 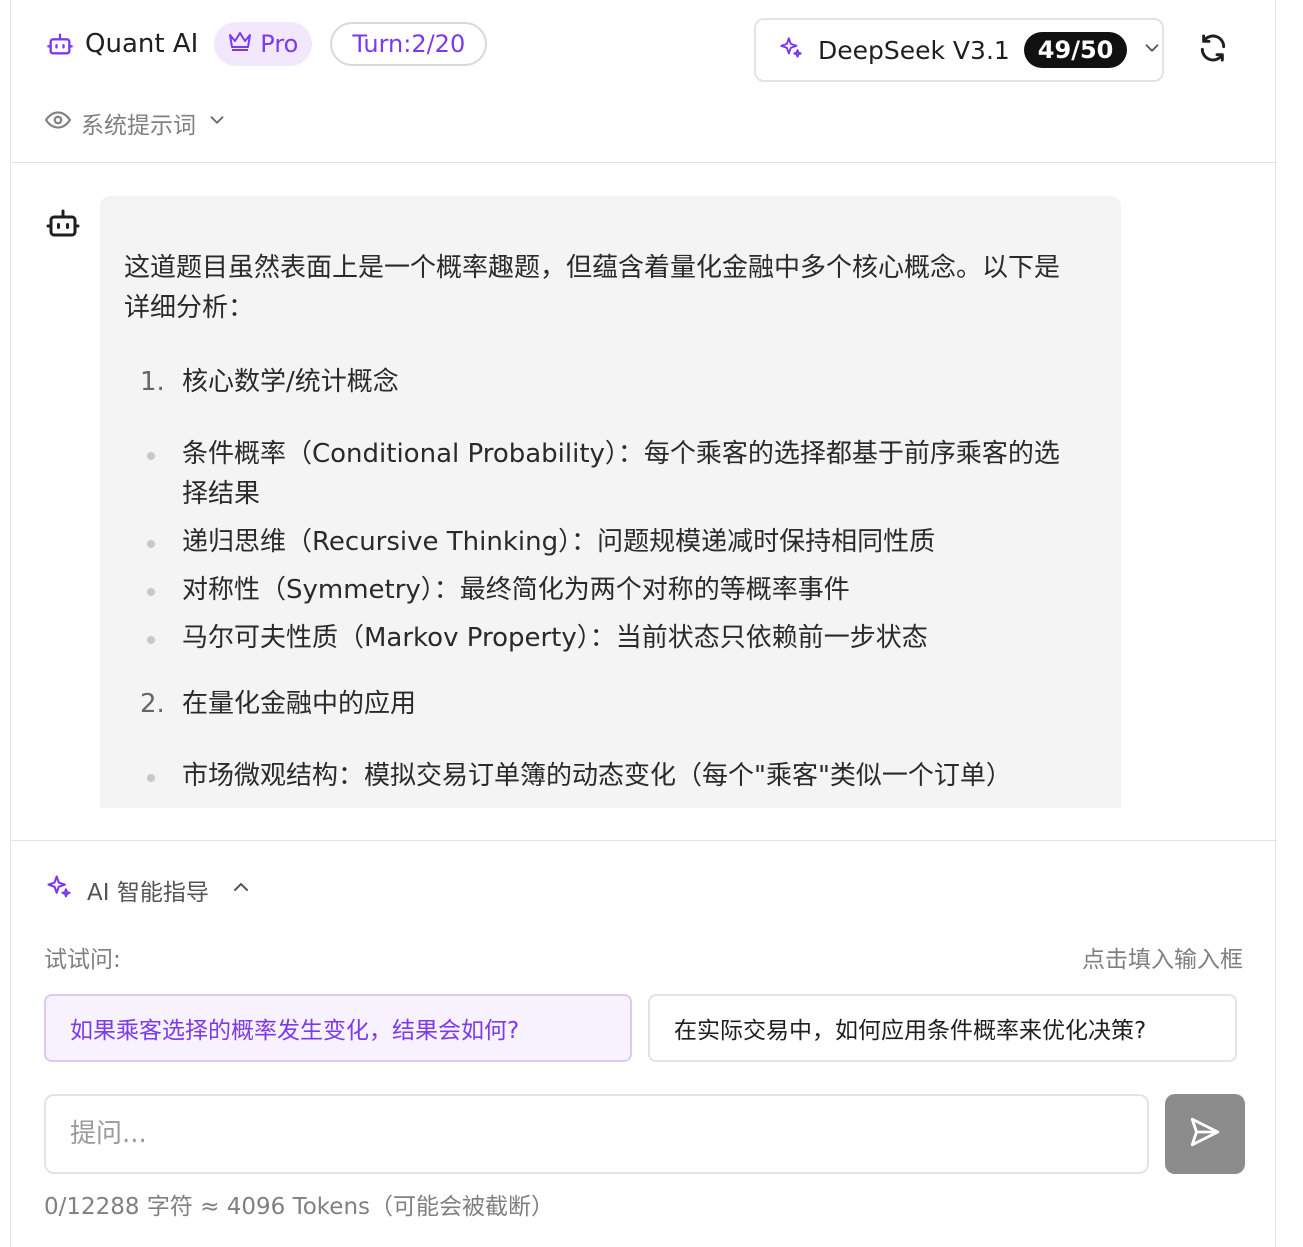 I want to click on system-prompt-label: 系统提示词, so click(x=138, y=126).